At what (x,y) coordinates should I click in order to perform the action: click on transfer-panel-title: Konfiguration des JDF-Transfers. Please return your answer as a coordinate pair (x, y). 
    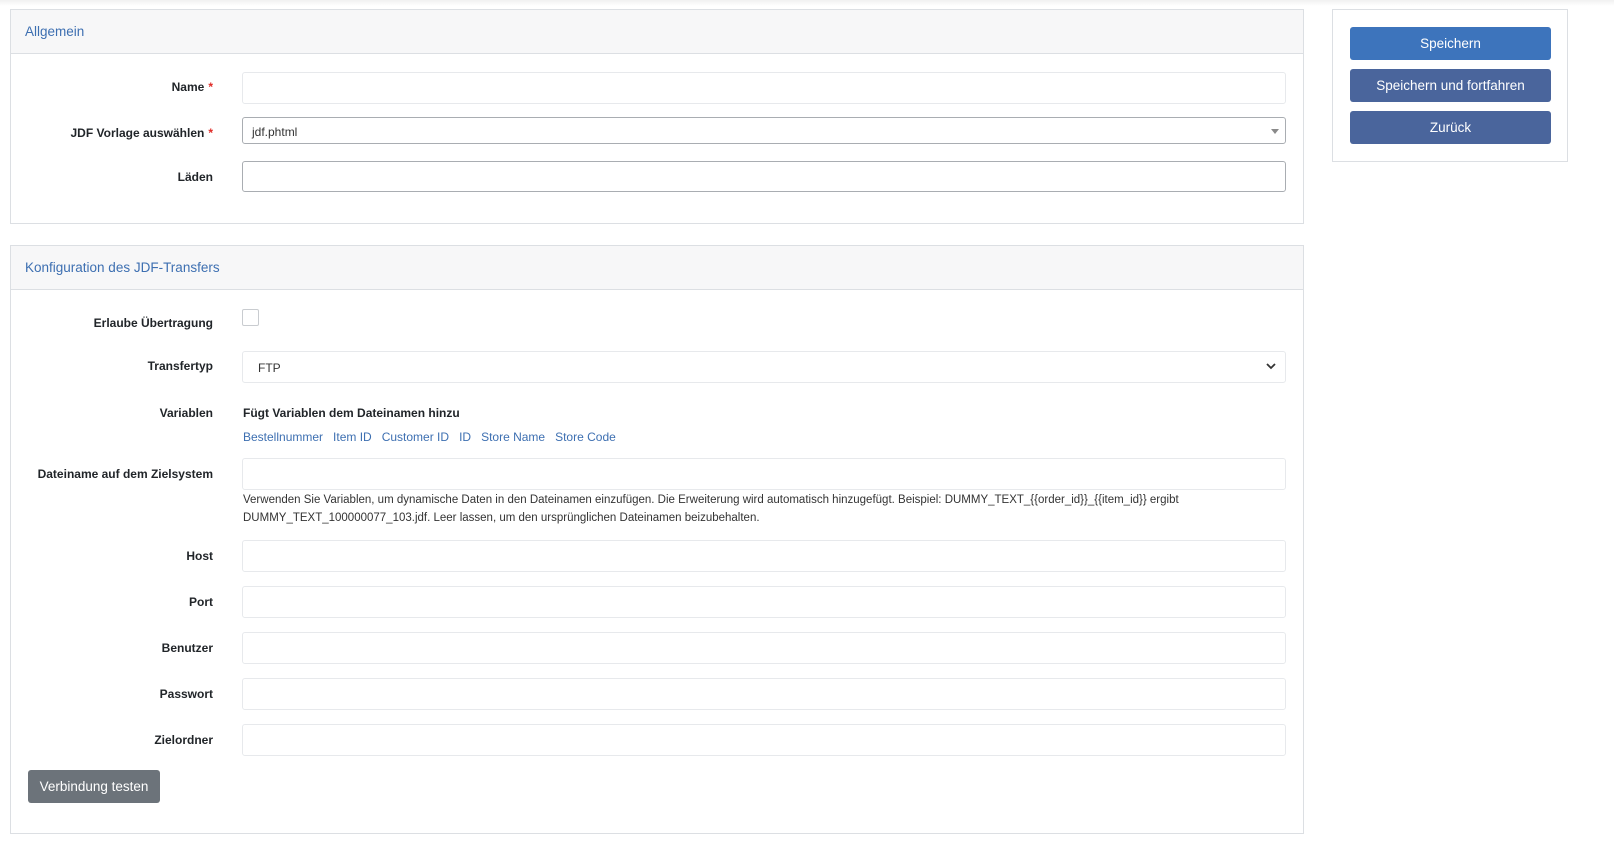
    Looking at the image, I should click on (122, 267).